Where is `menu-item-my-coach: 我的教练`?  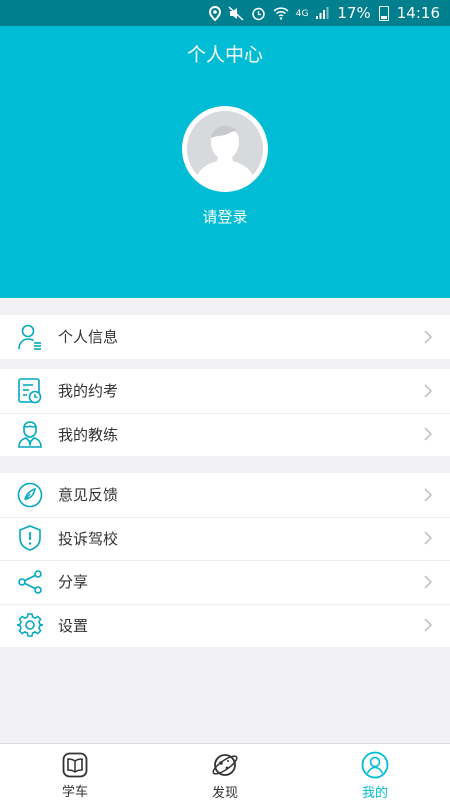 menu-item-my-coach: 我的教练 is located at coordinates (225, 434).